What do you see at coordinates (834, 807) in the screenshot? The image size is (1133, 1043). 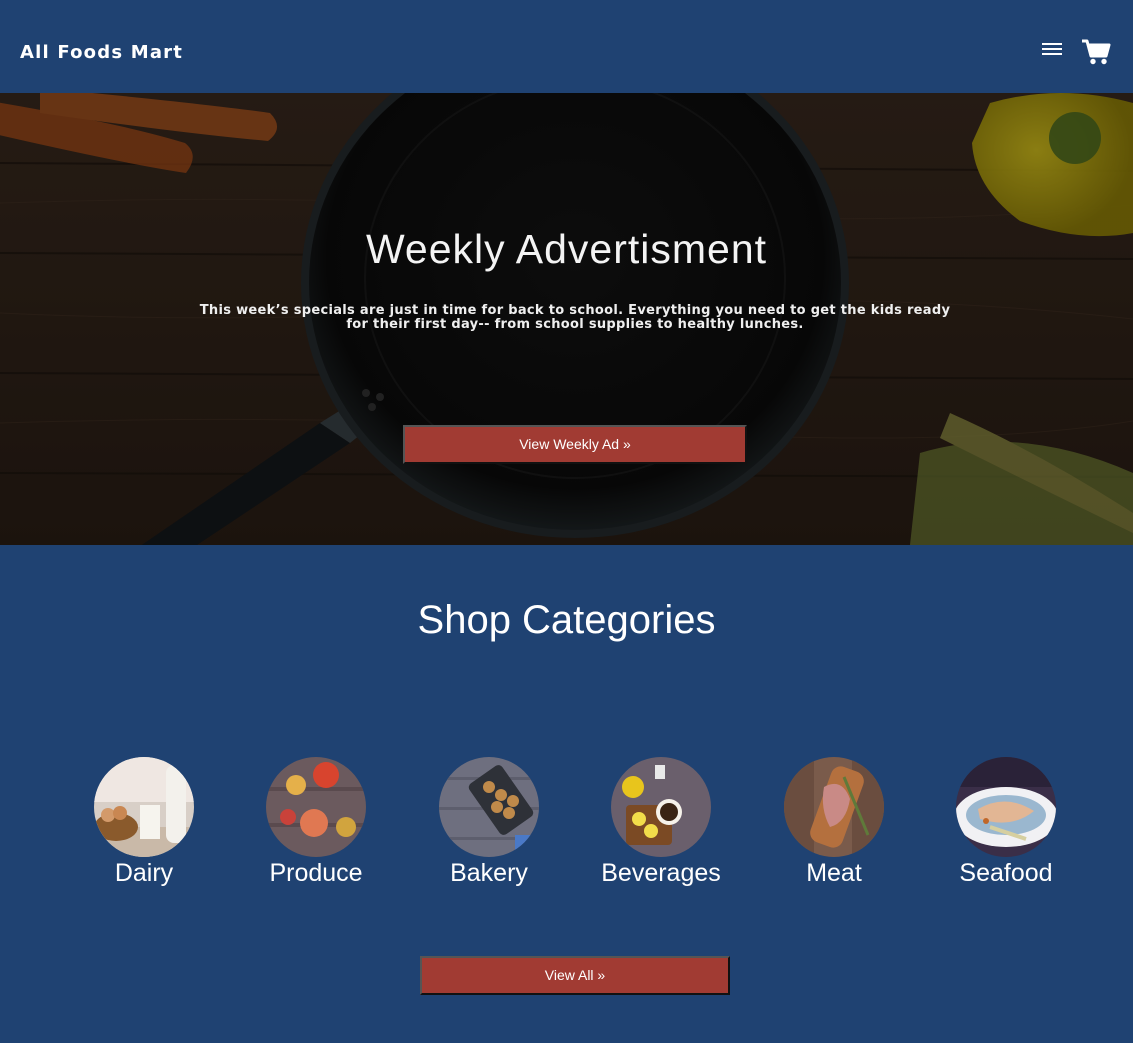 I see `meat-image` at bounding box center [834, 807].